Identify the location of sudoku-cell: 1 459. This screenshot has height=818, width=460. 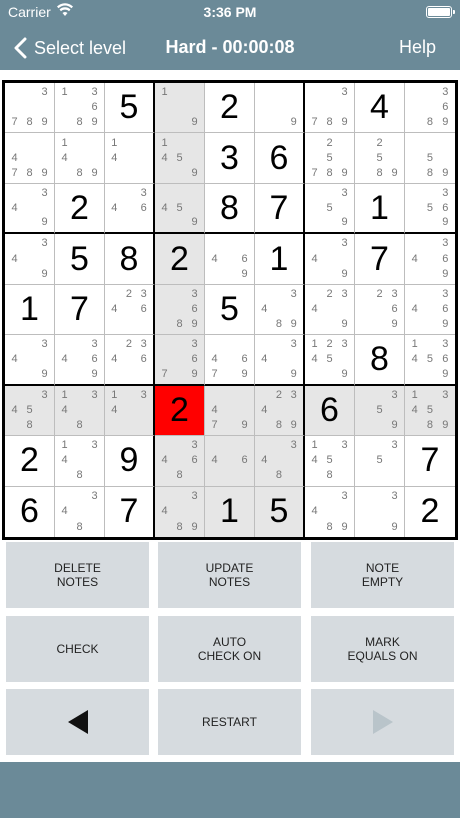
(180, 158).